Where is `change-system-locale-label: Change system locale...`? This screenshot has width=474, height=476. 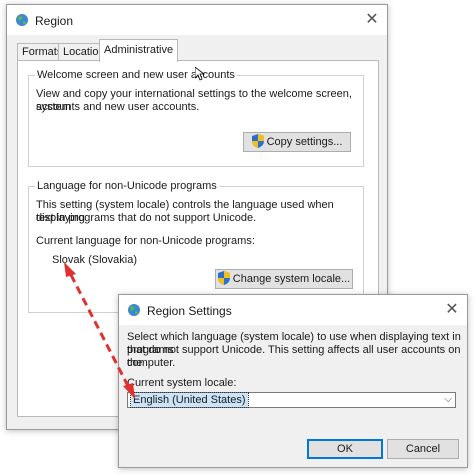 change-system-locale-label: Change system locale... is located at coordinates (291, 279).